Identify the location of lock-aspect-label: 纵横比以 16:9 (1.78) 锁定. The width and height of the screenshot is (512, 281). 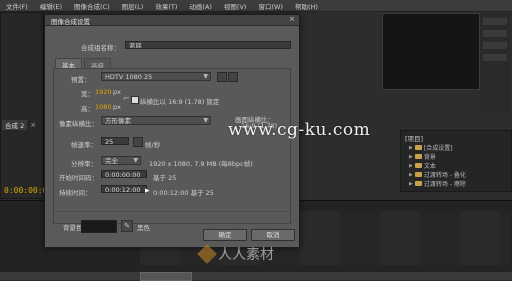
(180, 102).